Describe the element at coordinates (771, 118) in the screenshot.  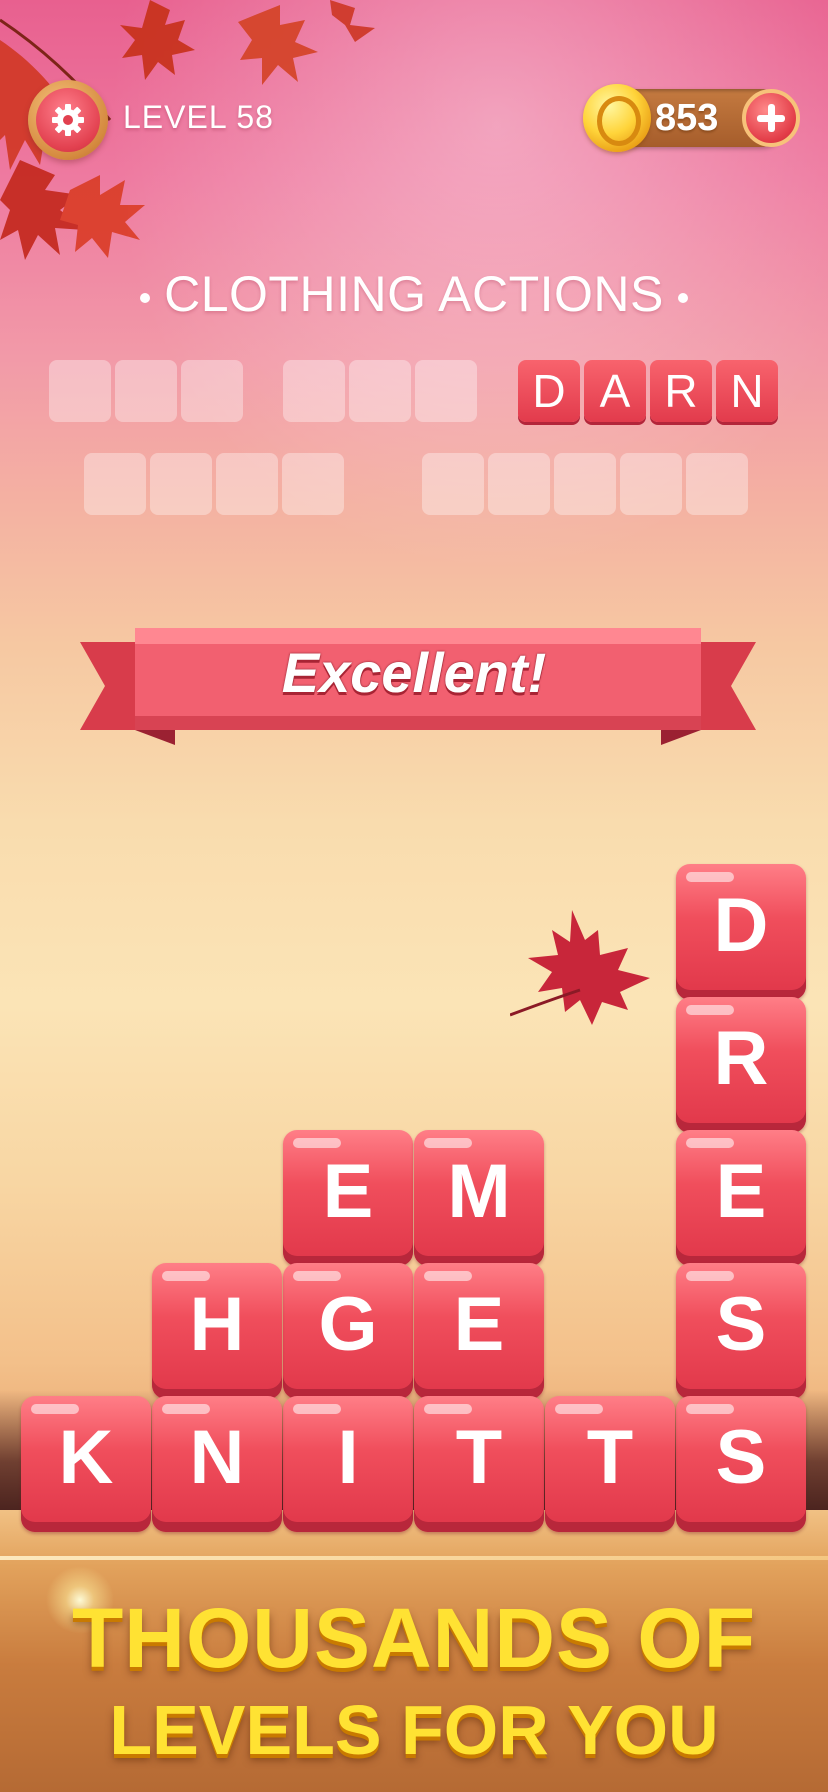
I see `add-coins-button` at that location.